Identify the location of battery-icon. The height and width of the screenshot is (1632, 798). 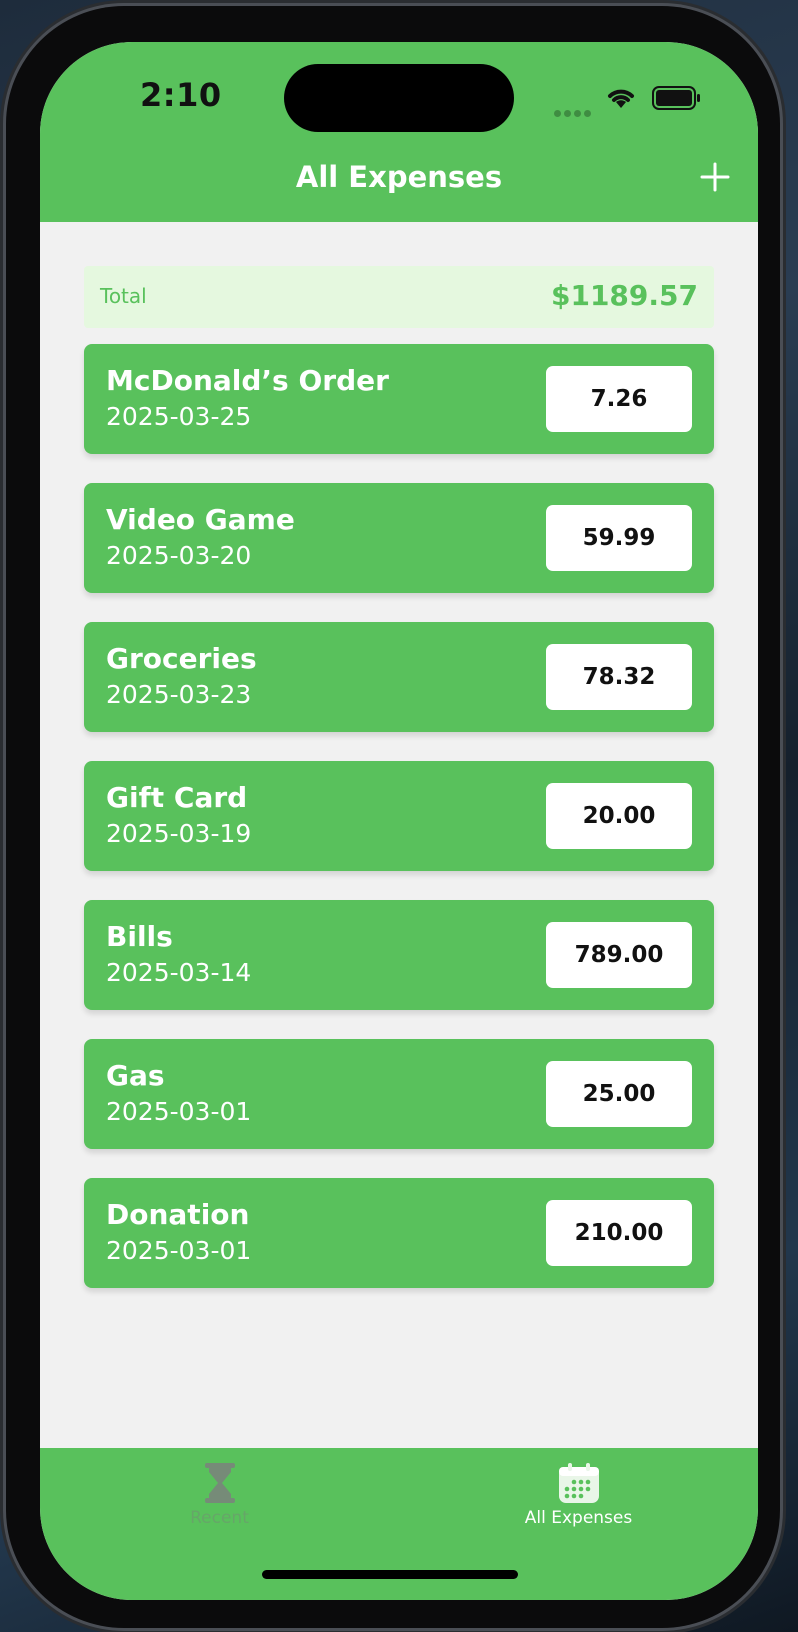
(676, 98).